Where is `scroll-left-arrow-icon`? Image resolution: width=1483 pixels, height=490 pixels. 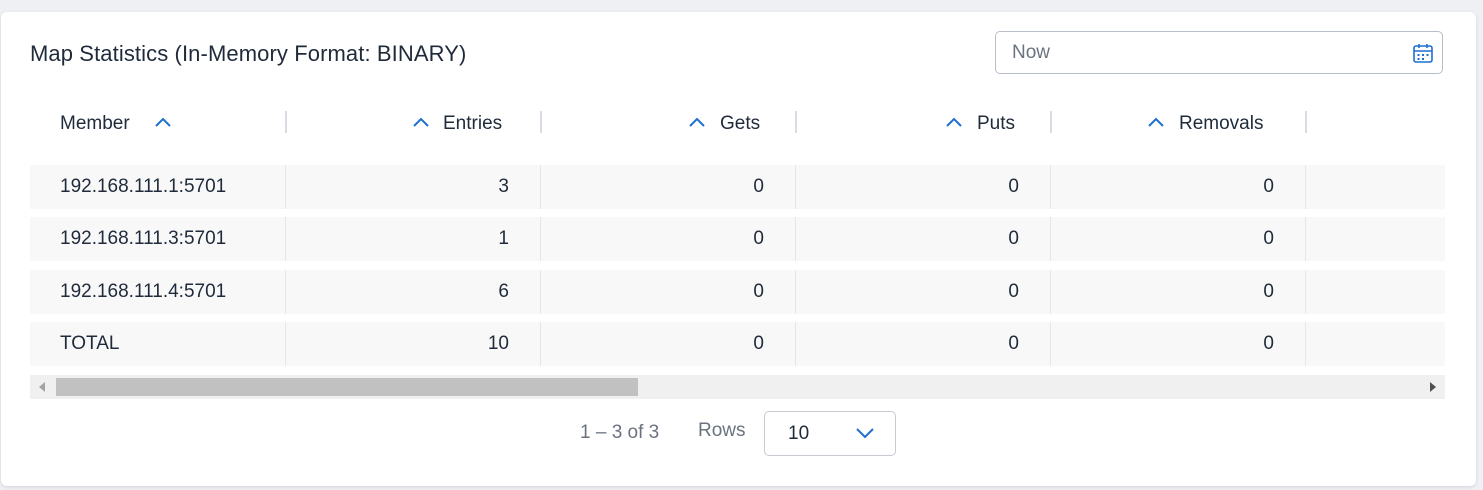
scroll-left-arrow-icon is located at coordinates (42, 387).